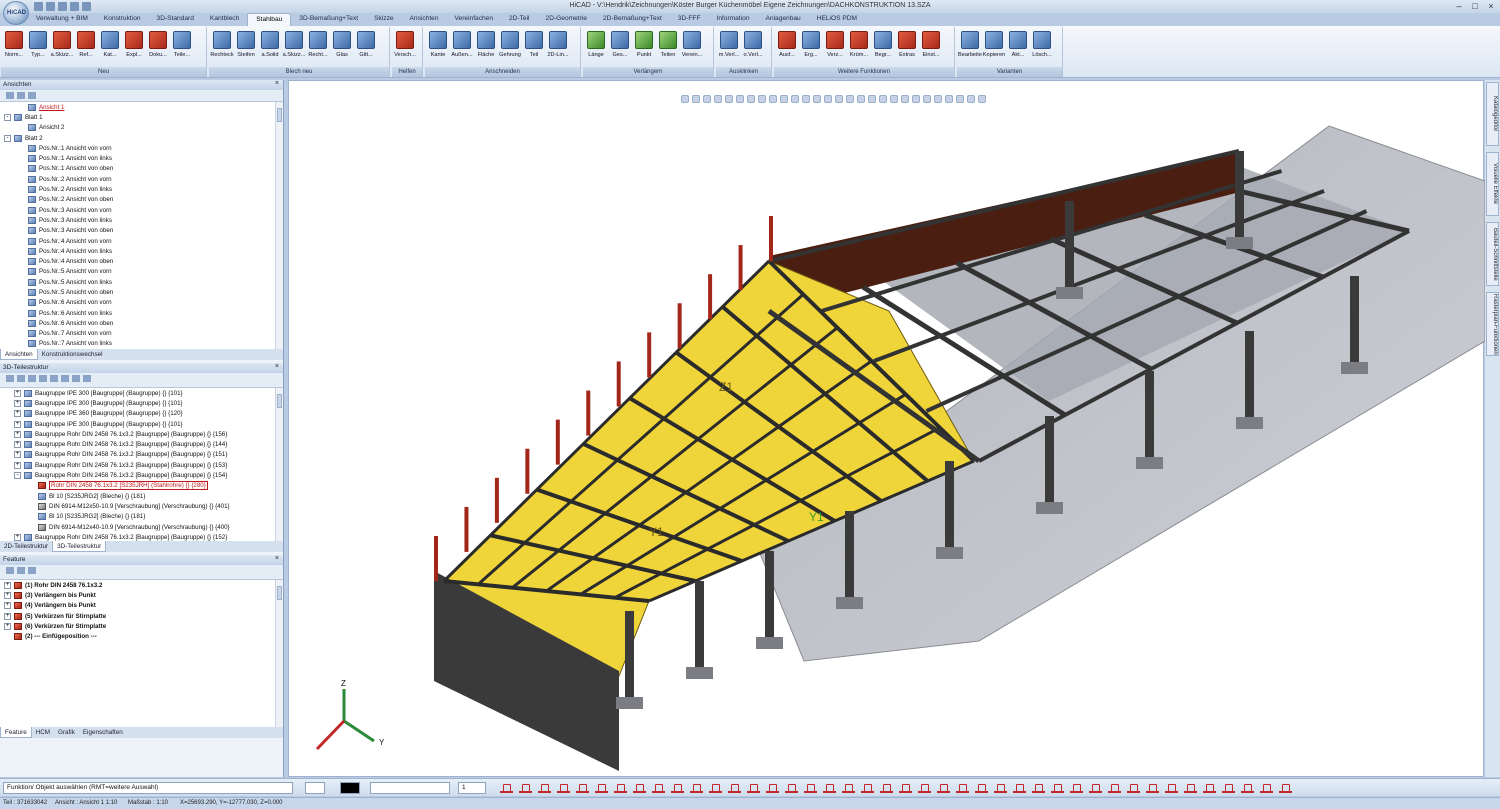 The image size is (1500, 809). What do you see at coordinates (74, 6) in the screenshot?
I see `undo-icon` at bounding box center [74, 6].